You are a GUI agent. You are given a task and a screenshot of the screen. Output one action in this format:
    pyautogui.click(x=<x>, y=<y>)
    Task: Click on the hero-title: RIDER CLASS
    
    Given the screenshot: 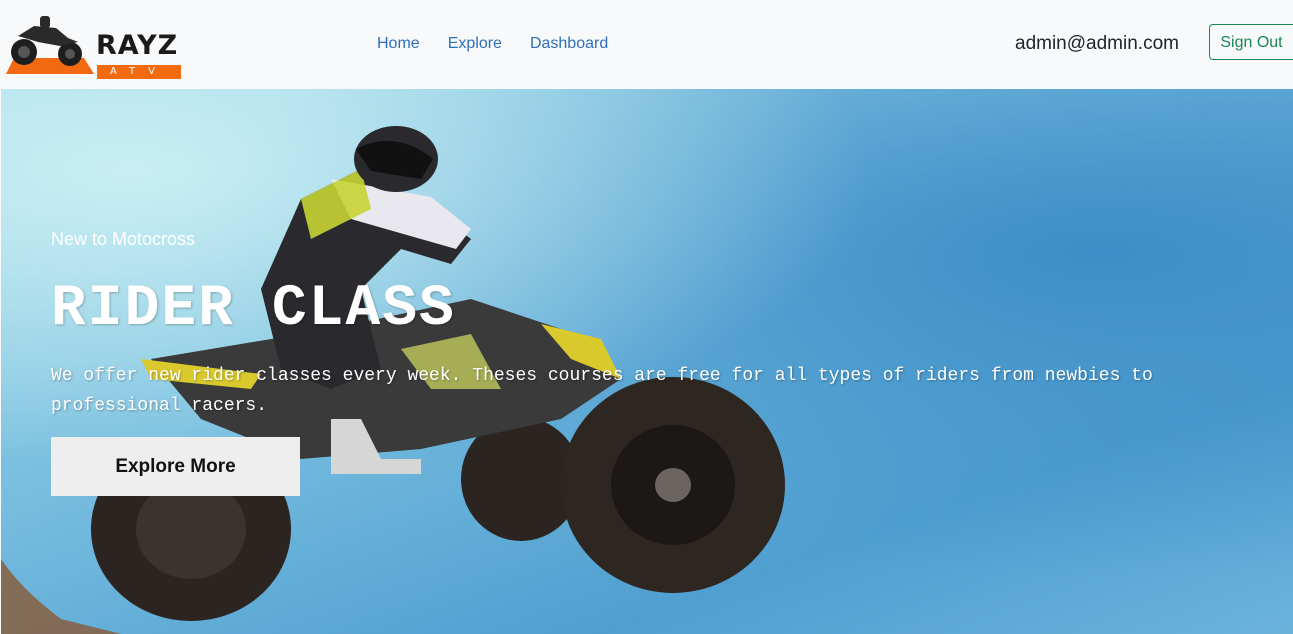 What is the action you would take?
    pyautogui.click(x=253, y=309)
    